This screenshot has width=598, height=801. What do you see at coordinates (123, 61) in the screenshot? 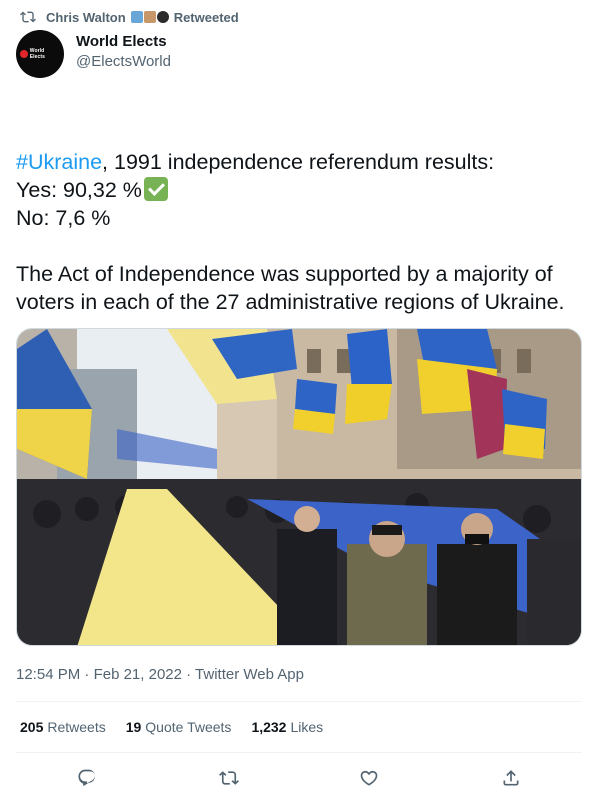
I see `author-handle: @ElectsWorld` at bounding box center [123, 61].